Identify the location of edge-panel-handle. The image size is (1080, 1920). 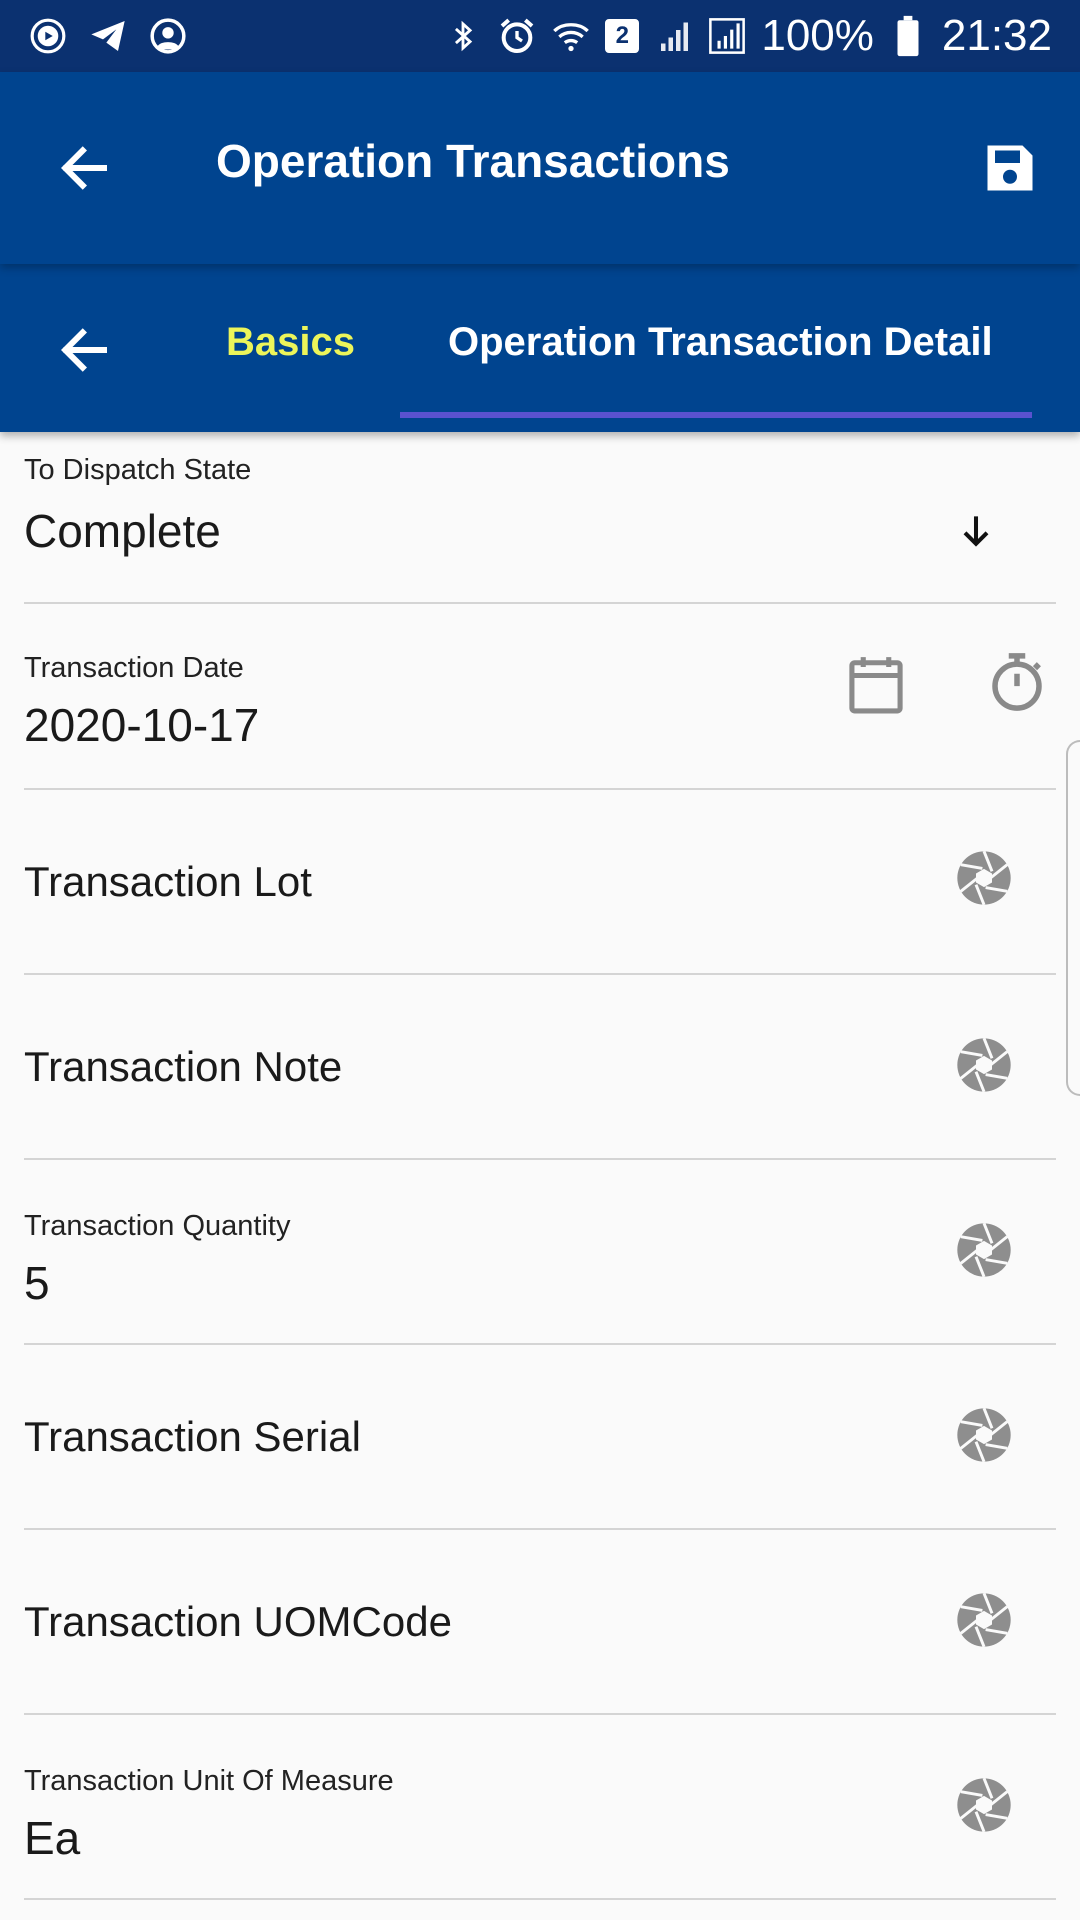
(1073, 918).